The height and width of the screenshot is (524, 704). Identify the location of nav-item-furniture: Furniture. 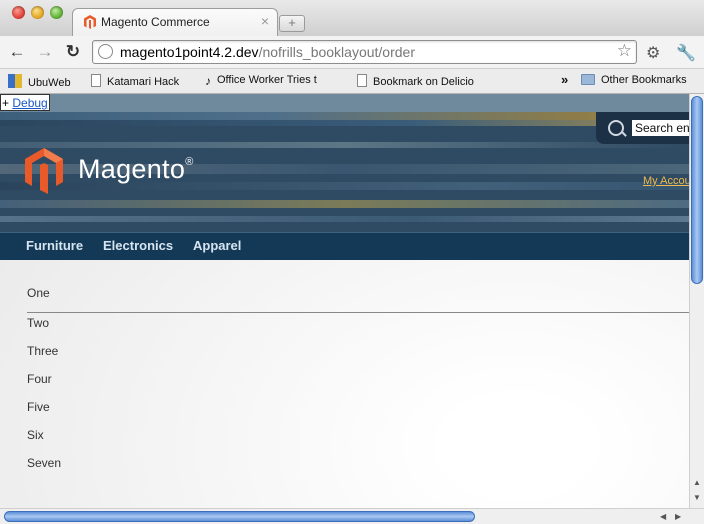
(54, 245).